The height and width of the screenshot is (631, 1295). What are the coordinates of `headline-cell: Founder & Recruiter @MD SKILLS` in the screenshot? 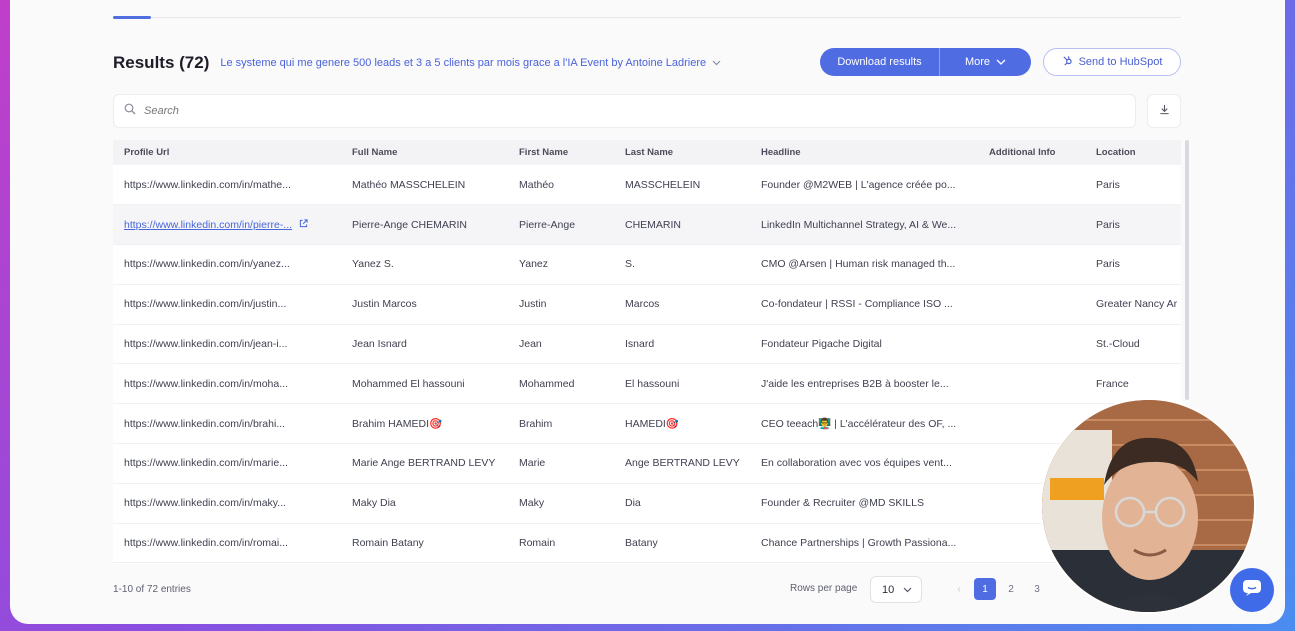 It's located at (864, 503).